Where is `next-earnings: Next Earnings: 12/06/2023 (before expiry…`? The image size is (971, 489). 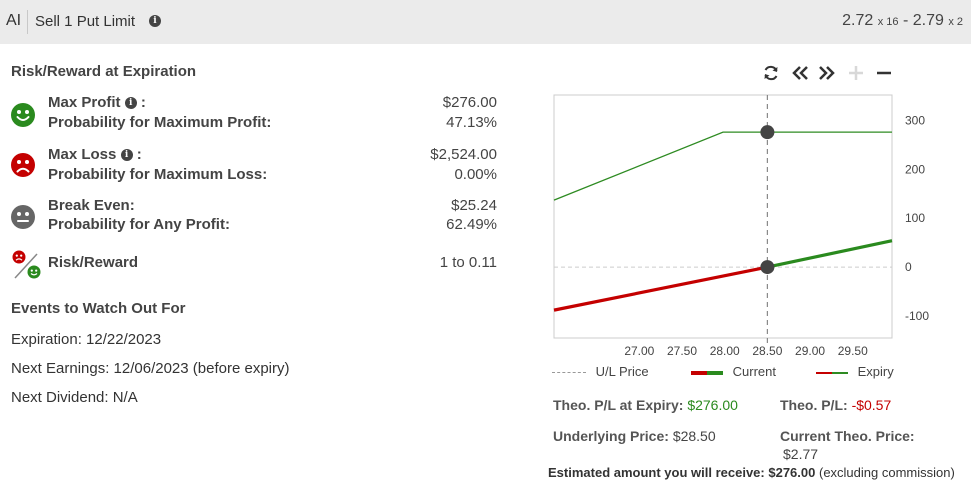 next-earnings: Next Earnings: 12/06/2023 (before expiry… is located at coordinates (150, 368).